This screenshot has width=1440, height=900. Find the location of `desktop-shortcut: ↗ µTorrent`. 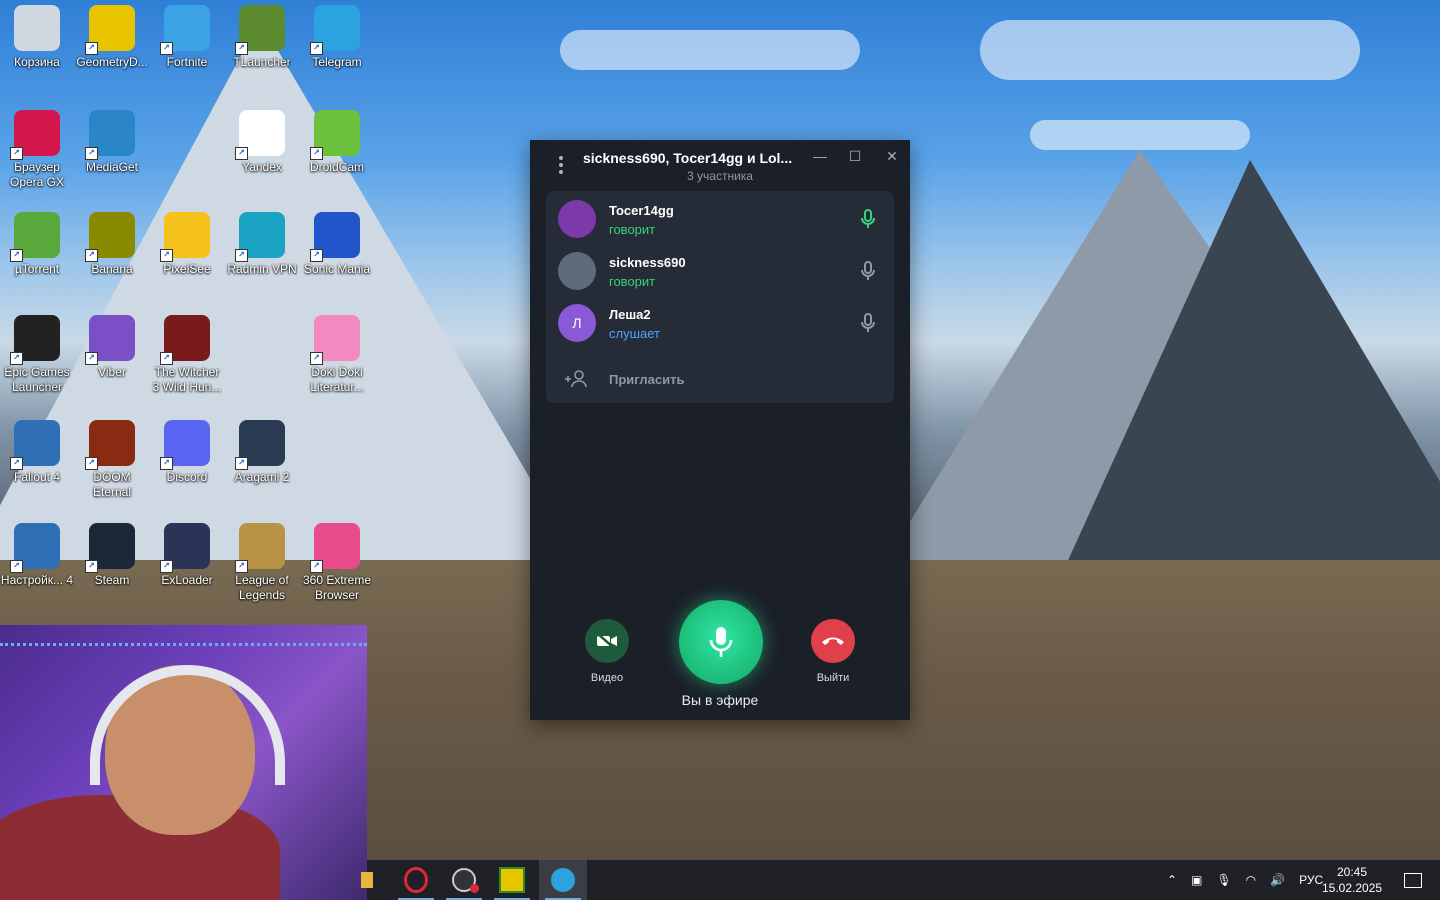

desktop-shortcut: ↗ µTorrent is located at coordinates (37, 244).